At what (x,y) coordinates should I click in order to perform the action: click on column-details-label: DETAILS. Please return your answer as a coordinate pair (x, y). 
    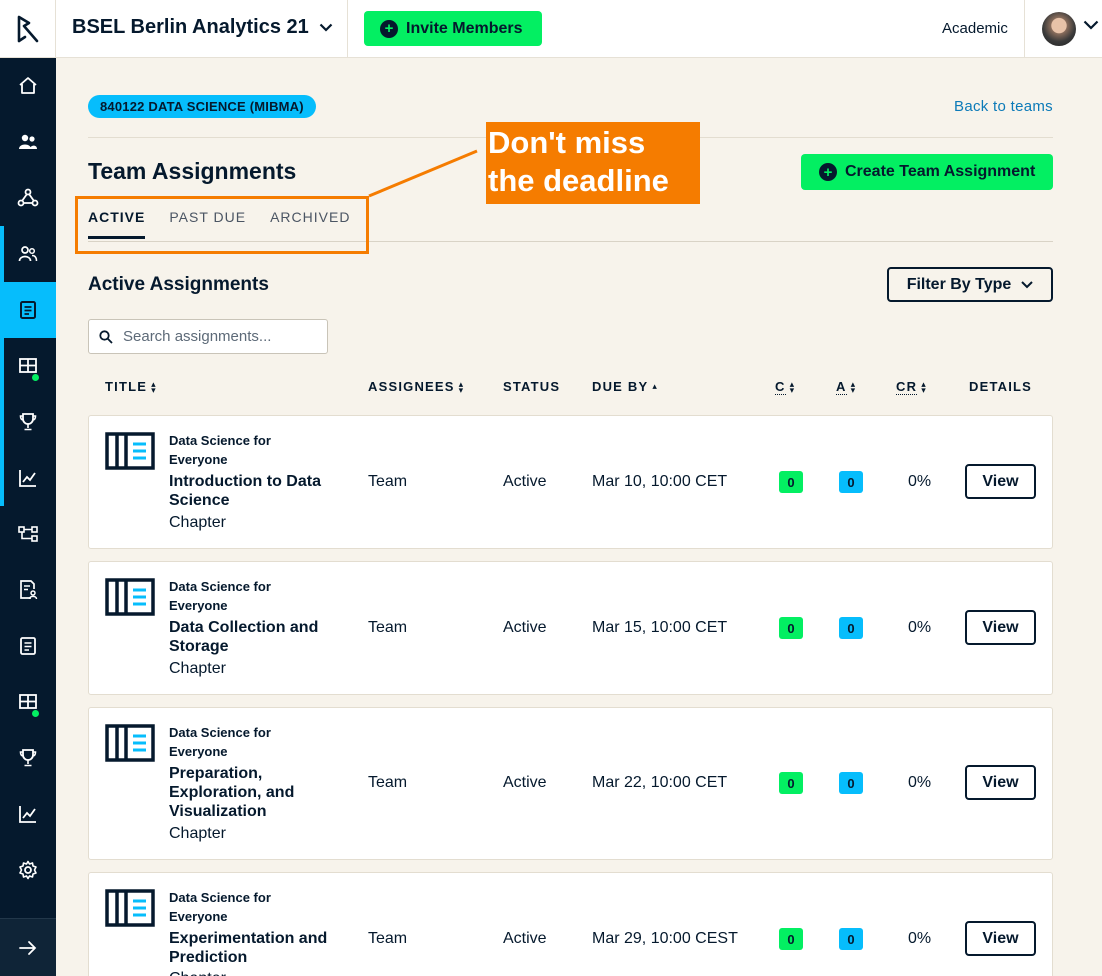
    Looking at the image, I should click on (1001, 386).